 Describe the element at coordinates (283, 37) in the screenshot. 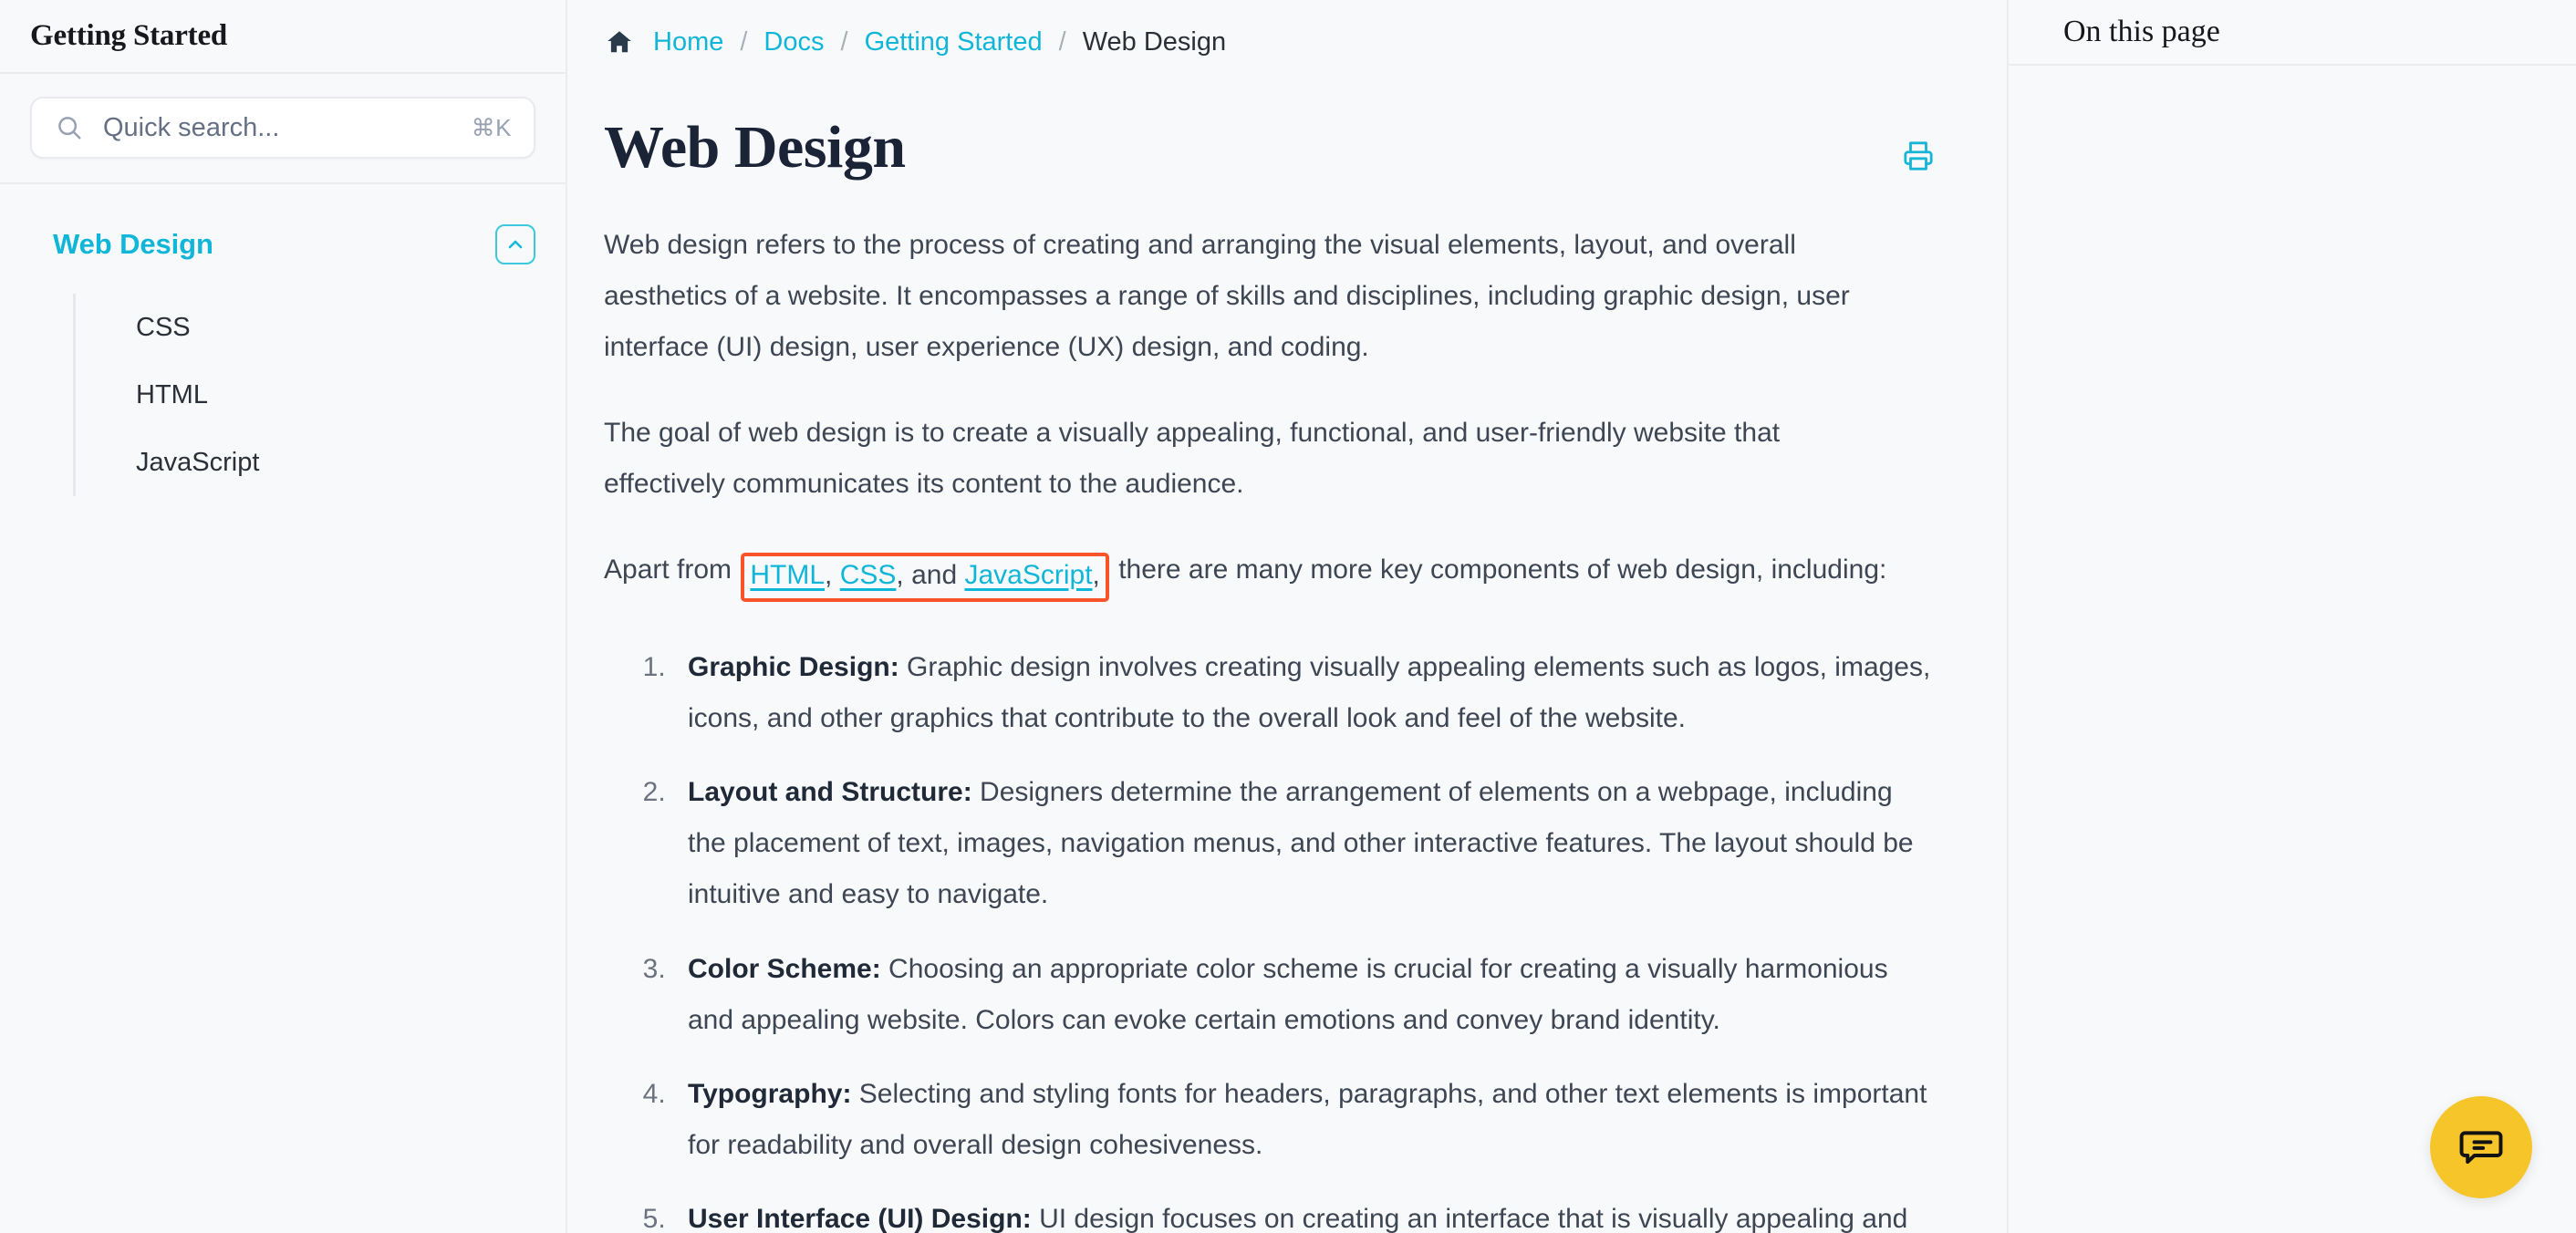

I see `sidebar-header: Getting Started` at that location.